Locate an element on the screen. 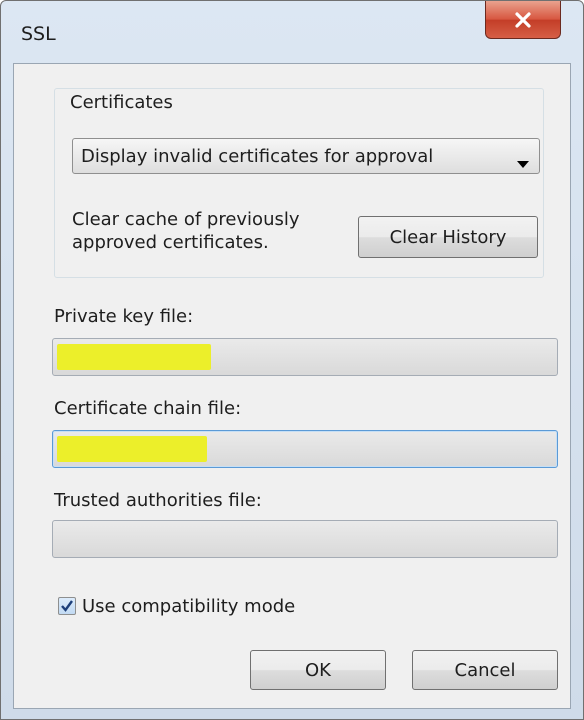 The image size is (584, 720). certificate-chain-label: Certificate chain file: is located at coordinates (148, 408).